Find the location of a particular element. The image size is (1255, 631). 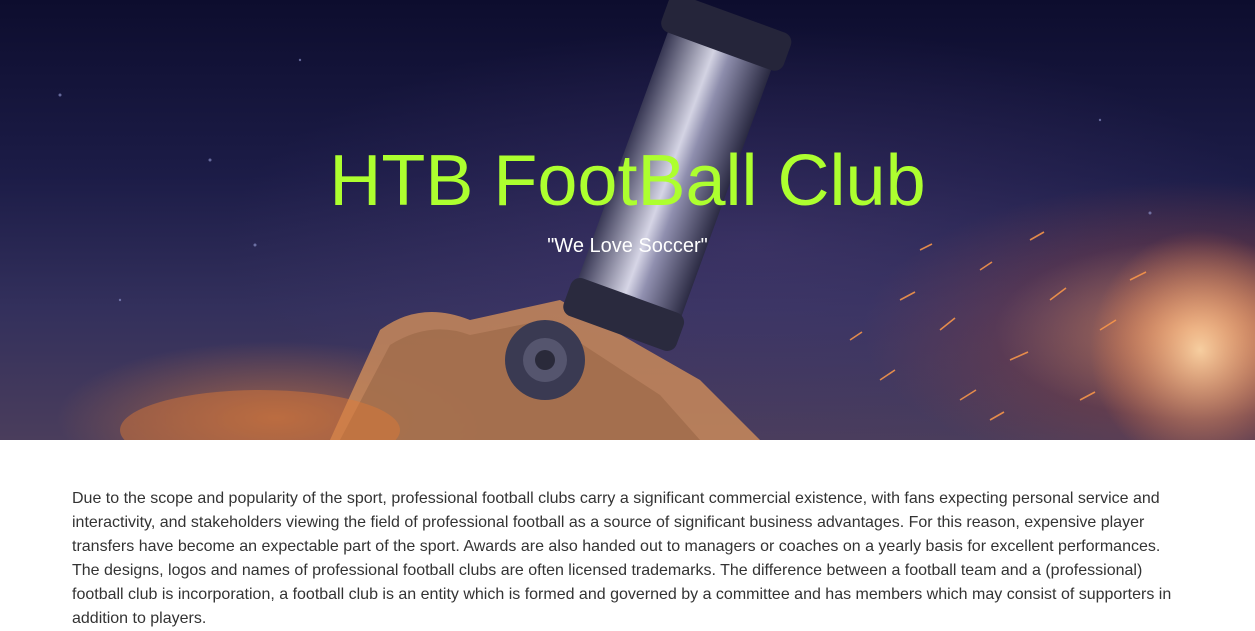

page-title: HTB FootBall Club is located at coordinates (627, 181).